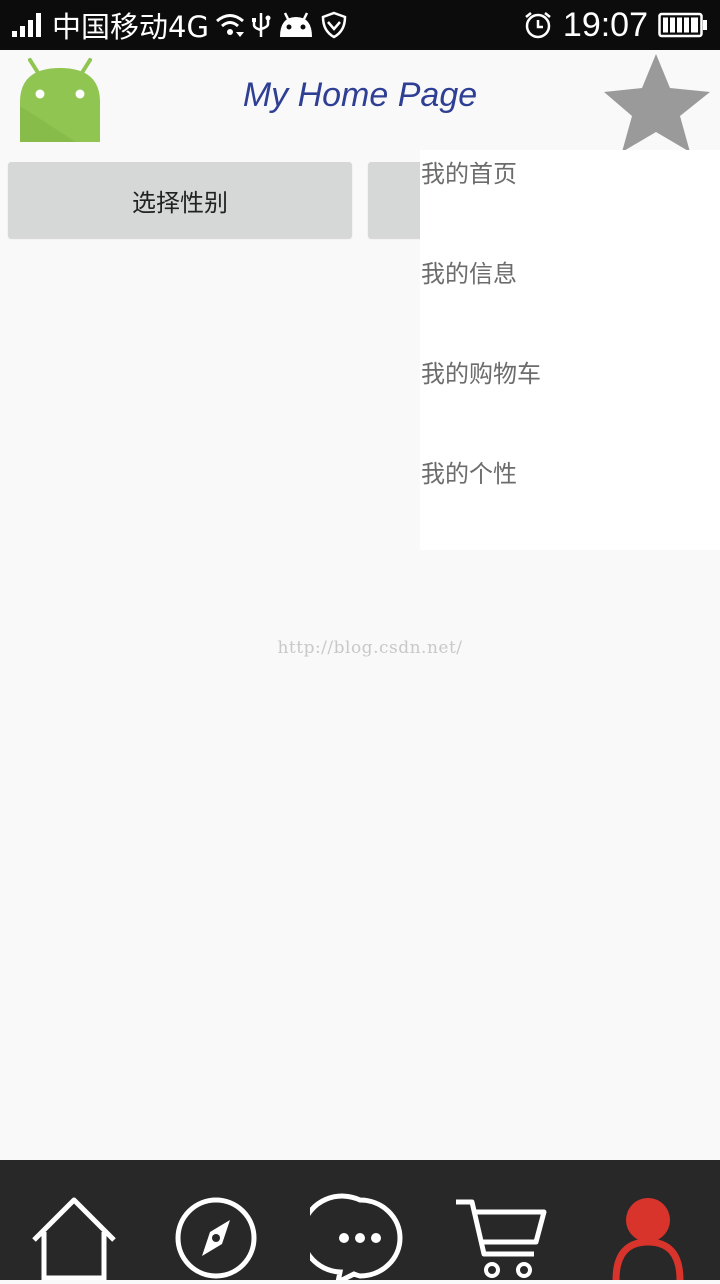 This screenshot has width=720, height=1284. Describe the element at coordinates (354, 1237) in the screenshot. I see `chat-icon` at that location.